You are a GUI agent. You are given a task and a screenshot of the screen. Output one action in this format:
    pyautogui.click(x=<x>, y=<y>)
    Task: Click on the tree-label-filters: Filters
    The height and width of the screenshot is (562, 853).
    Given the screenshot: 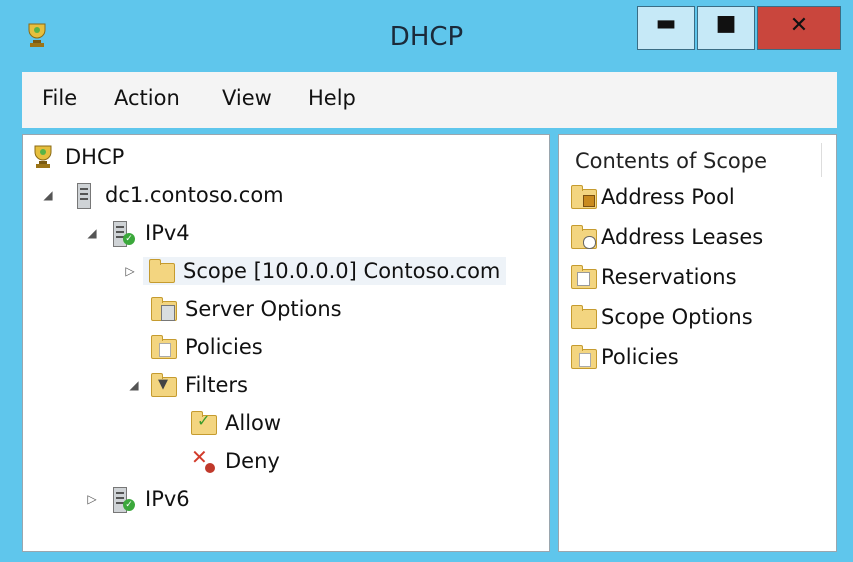 What is the action you would take?
    pyautogui.click(x=216, y=385)
    